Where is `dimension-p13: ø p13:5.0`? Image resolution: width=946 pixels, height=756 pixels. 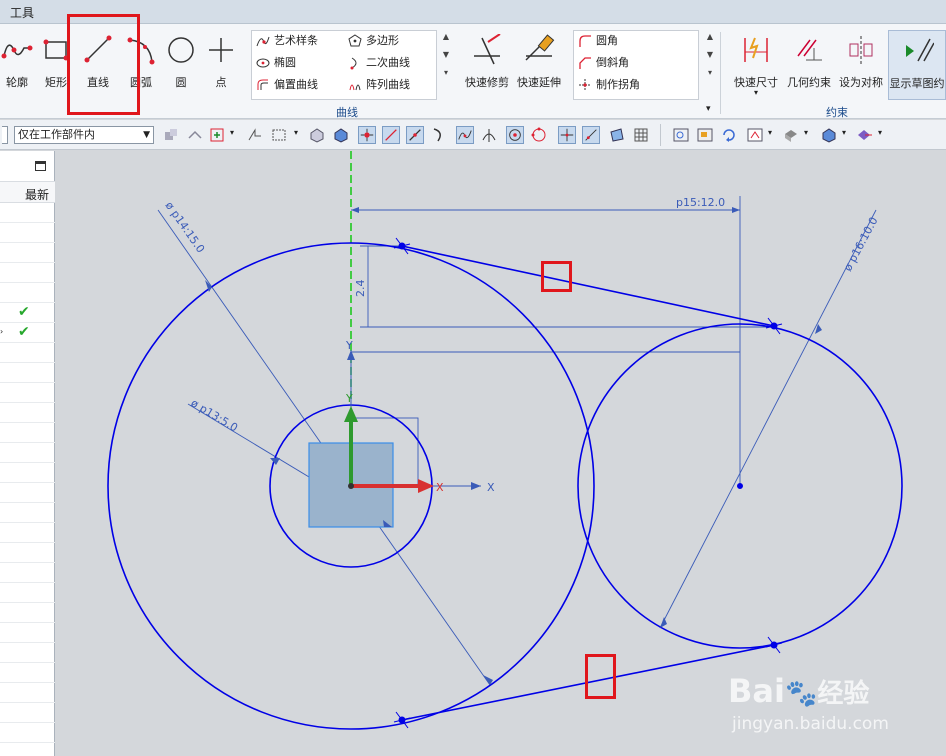
dimension-p13: ø p13:5.0 is located at coordinates (214, 415).